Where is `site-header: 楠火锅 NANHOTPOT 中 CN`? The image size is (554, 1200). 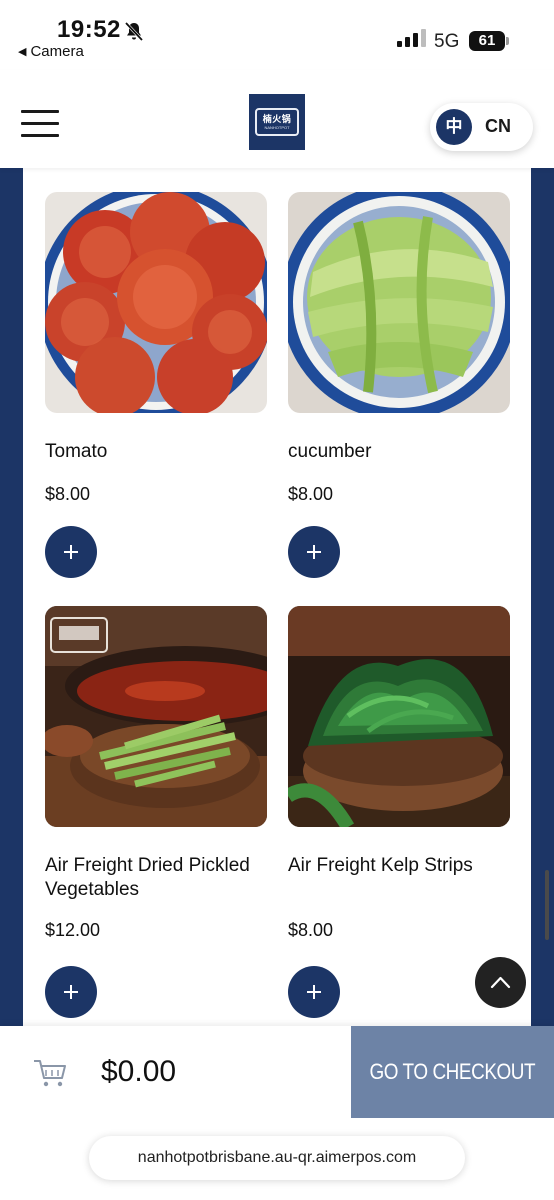 site-header: 楠火锅 NANHOTPOT 中 CN is located at coordinates (277, 119).